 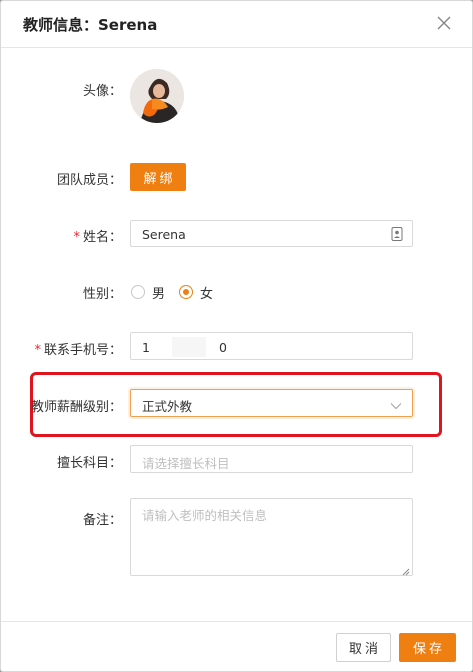 I want to click on remark-label: 备注：, so click(x=102, y=520).